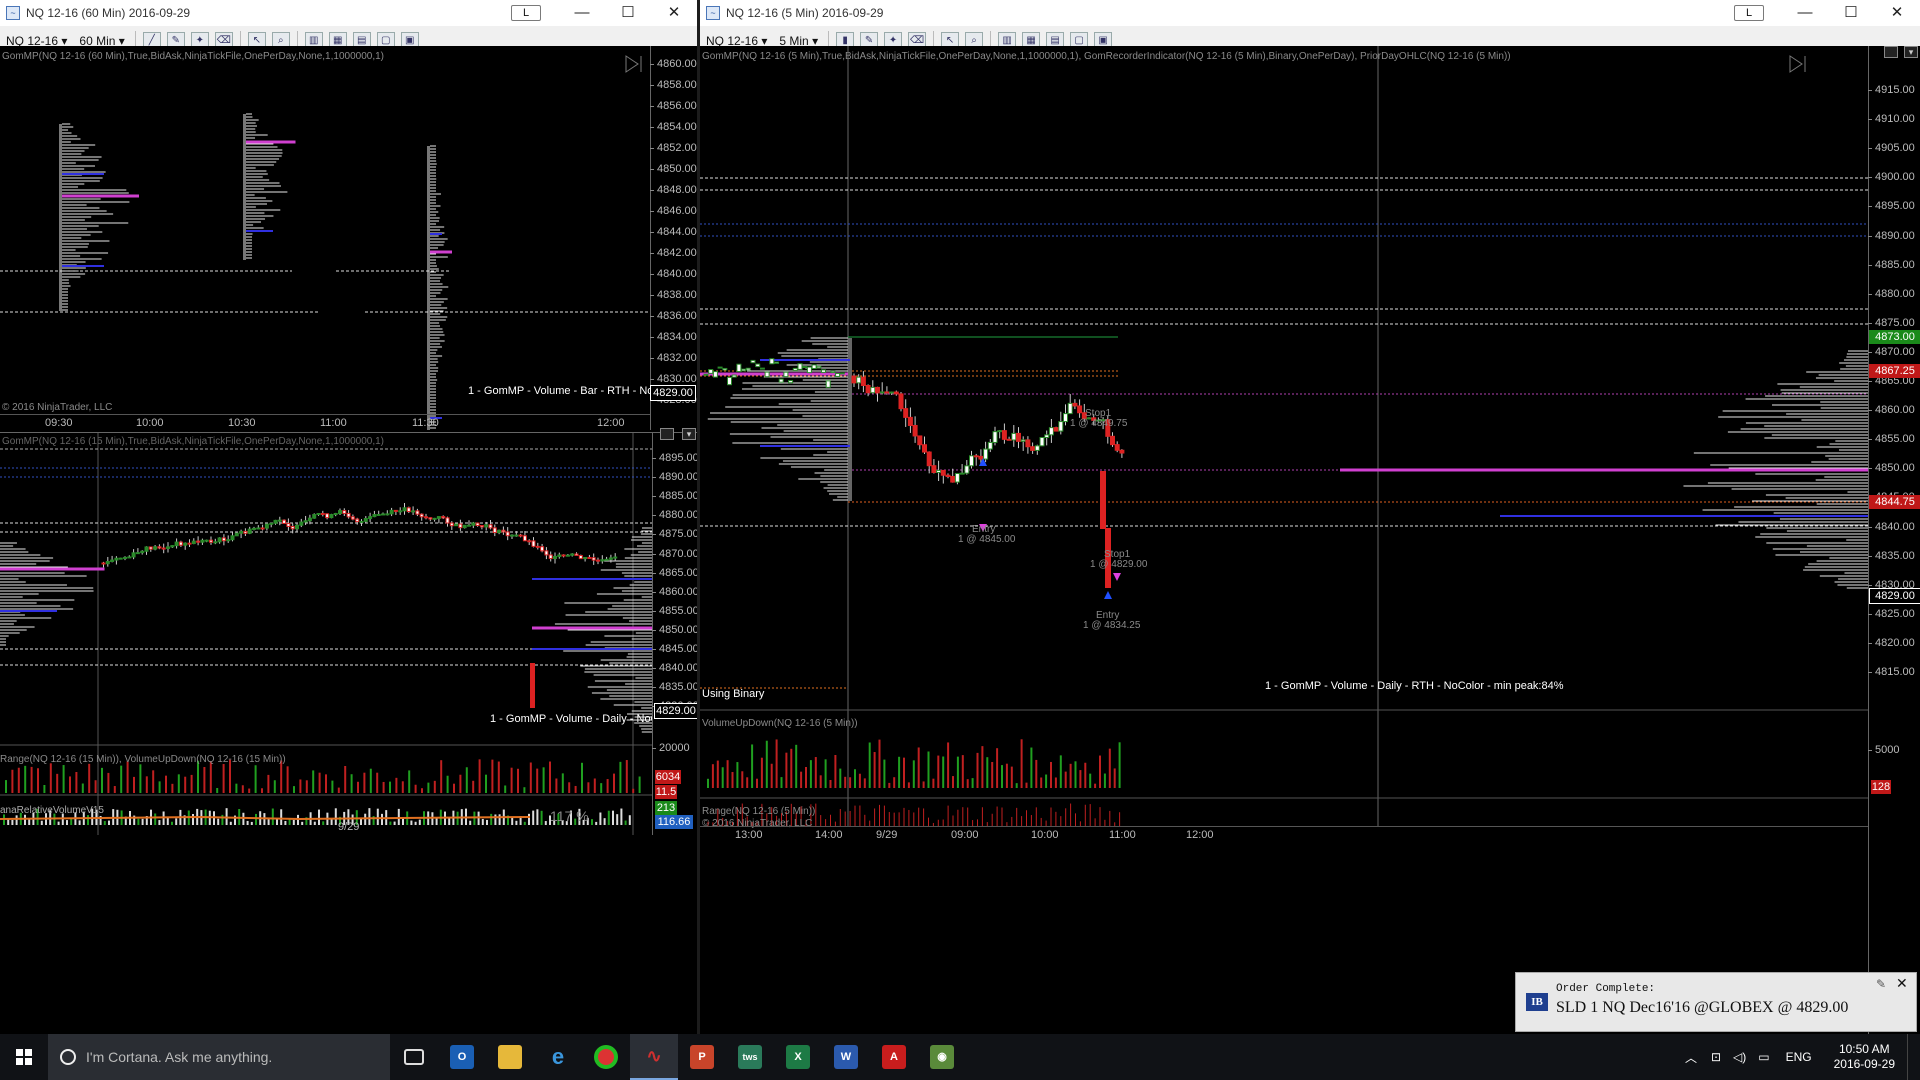 The height and width of the screenshot is (1080, 1920). Describe the element at coordinates (348, 13) in the screenshot. I see `left-title-bar: ~ NQ 12-16 (60 Min) 2016-09-29 L — ☐ ✕` at that location.